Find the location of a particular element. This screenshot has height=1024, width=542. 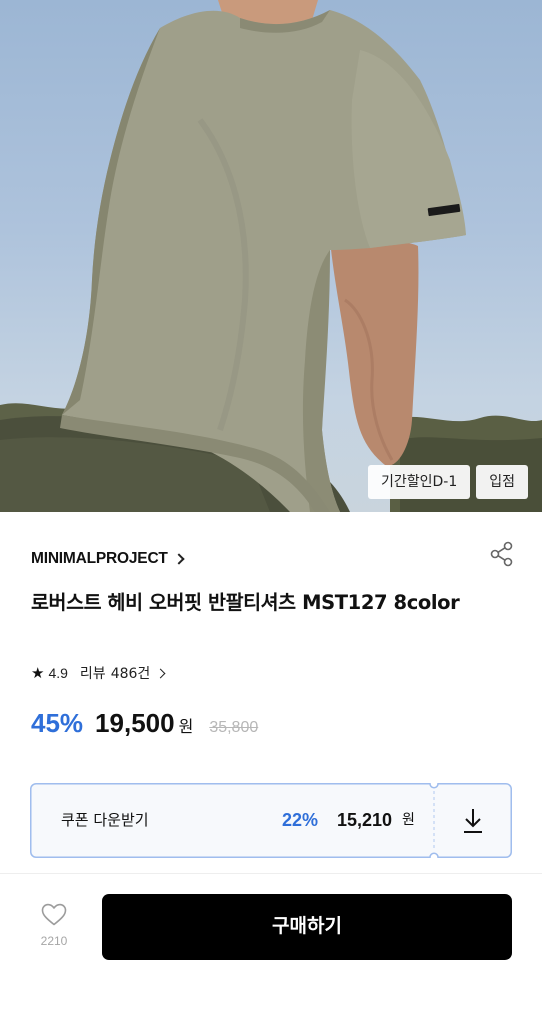

coupon-rate: 22% is located at coordinates (300, 820).